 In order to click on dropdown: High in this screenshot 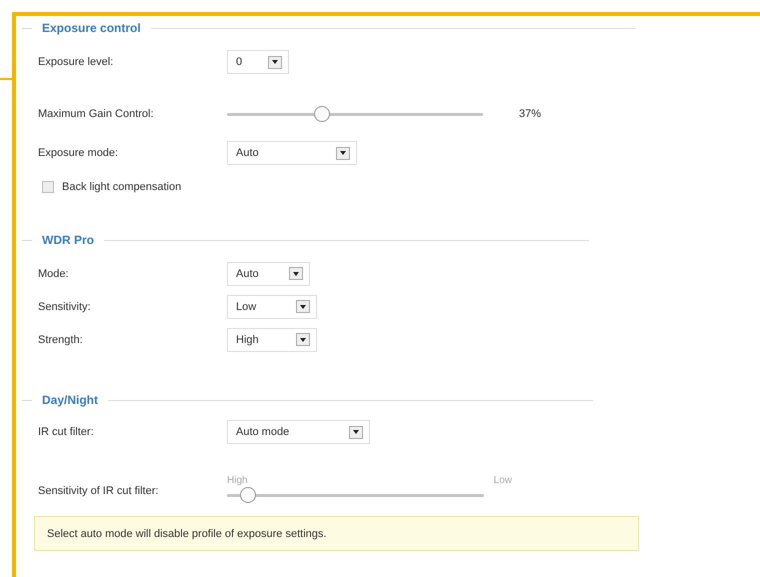, I will do `click(272, 340)`.